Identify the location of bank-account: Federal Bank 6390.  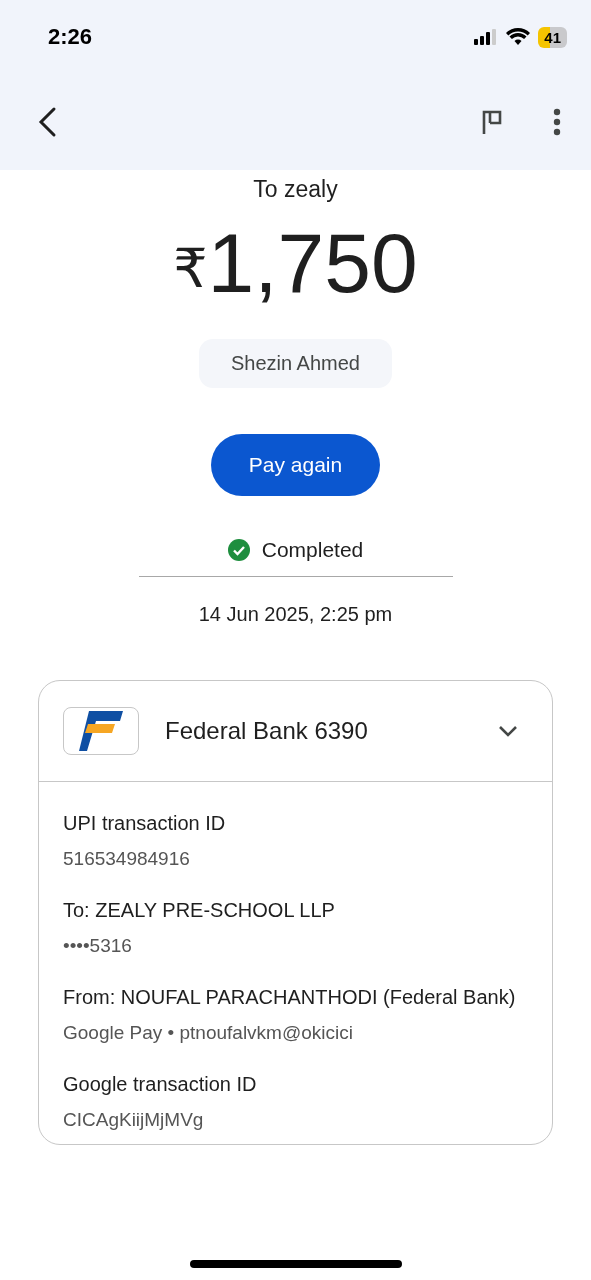
(267, 731).